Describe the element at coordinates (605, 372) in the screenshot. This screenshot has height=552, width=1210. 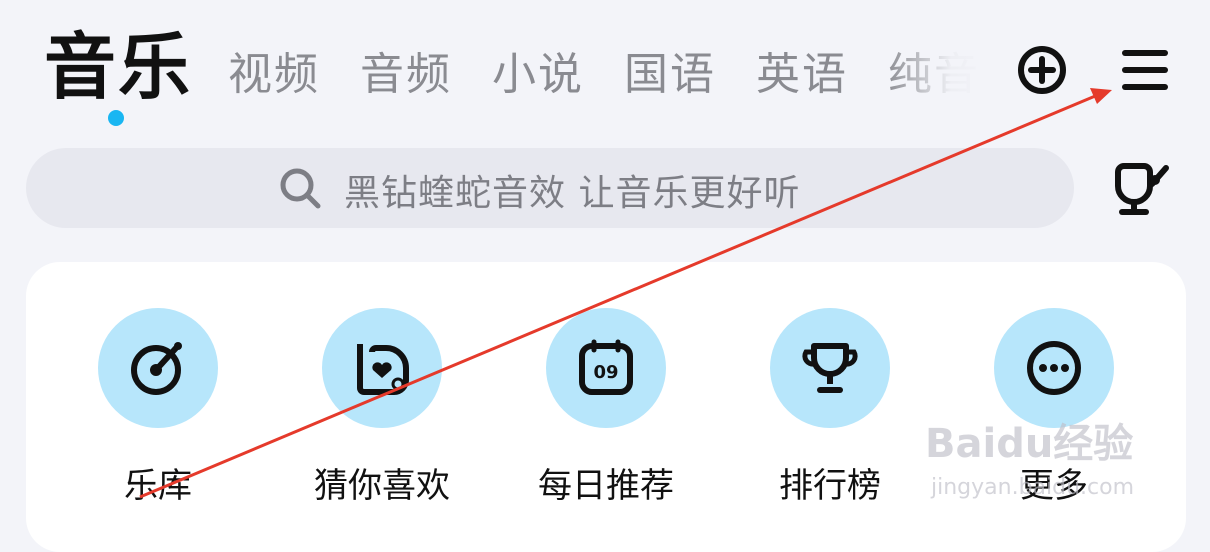
I see `calendar-badge: 09` at that location.